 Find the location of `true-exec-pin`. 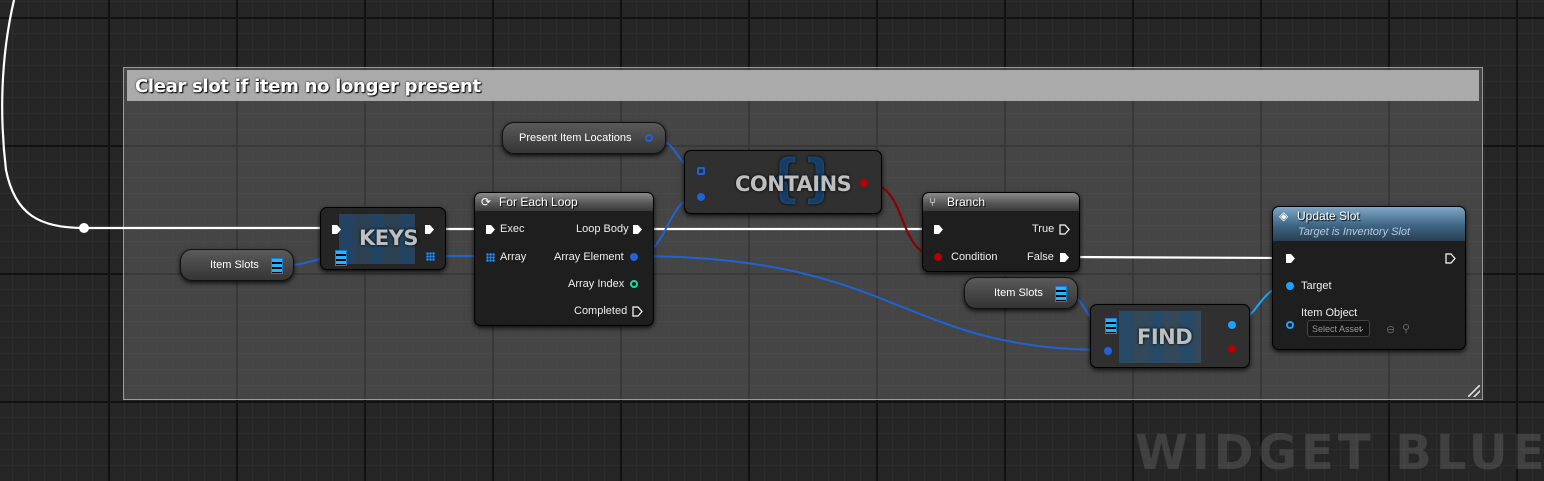

true-exec-pin is located at coordinates (1064, 229).